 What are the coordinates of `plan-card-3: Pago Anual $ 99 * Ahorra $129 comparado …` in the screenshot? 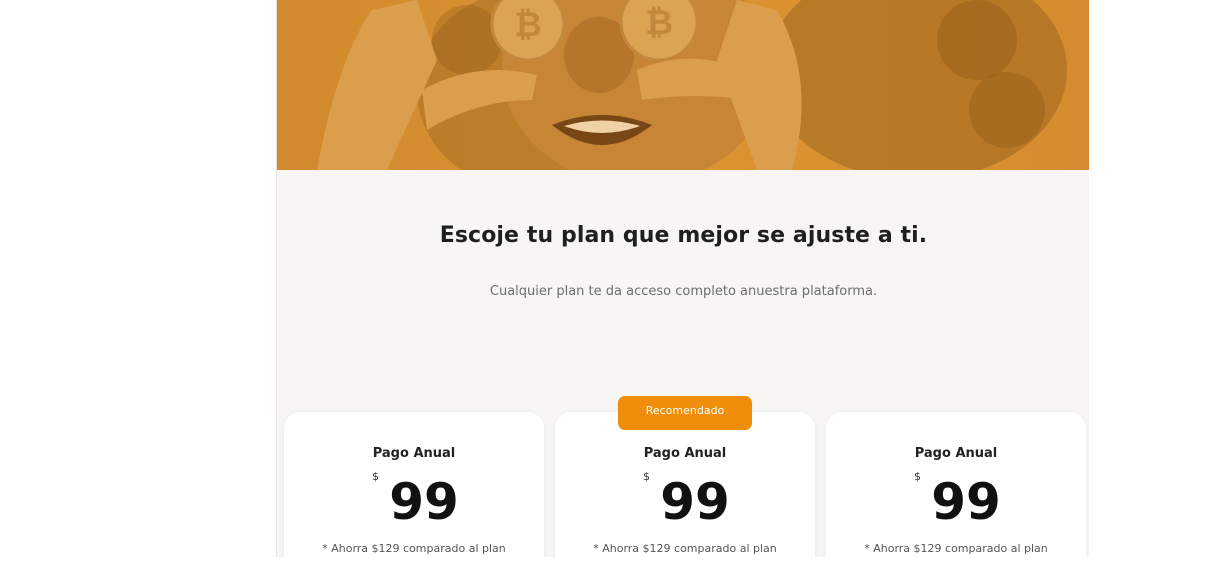 It's located at (956, 484).